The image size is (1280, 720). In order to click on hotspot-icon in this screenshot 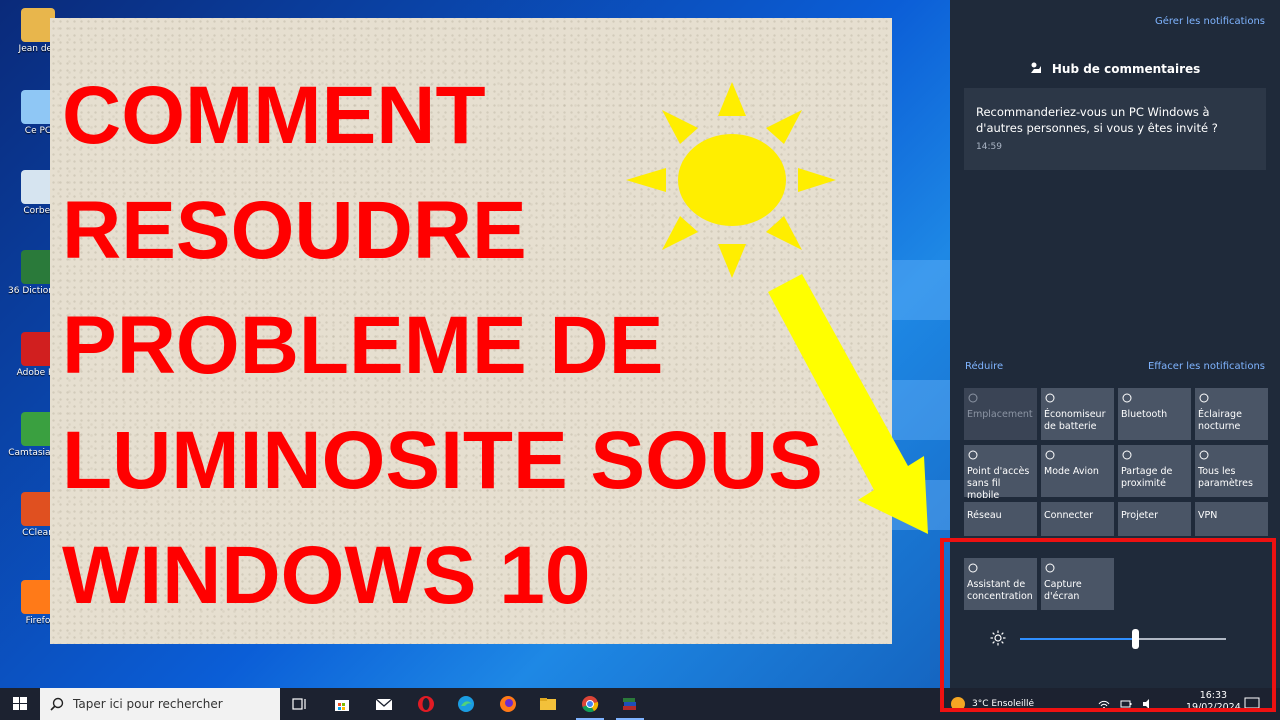, I will do `click(973, 455)`.